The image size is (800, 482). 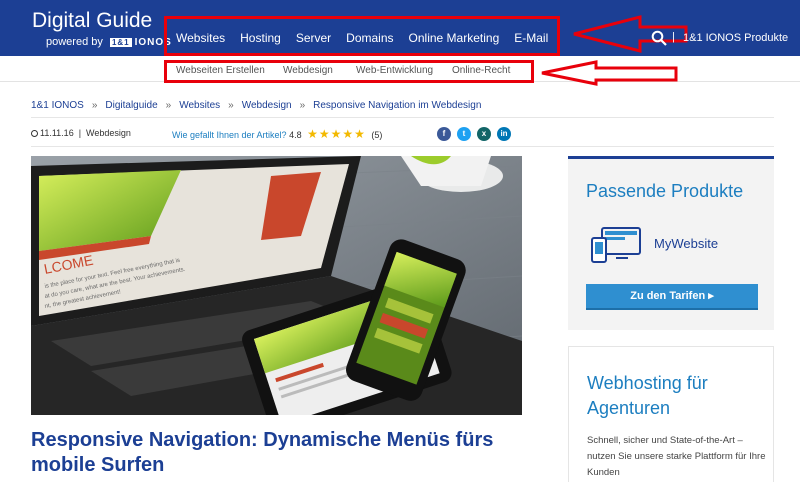 I want to click on breadcrumb-item: Digitalguide, so click(x=131, y=105).